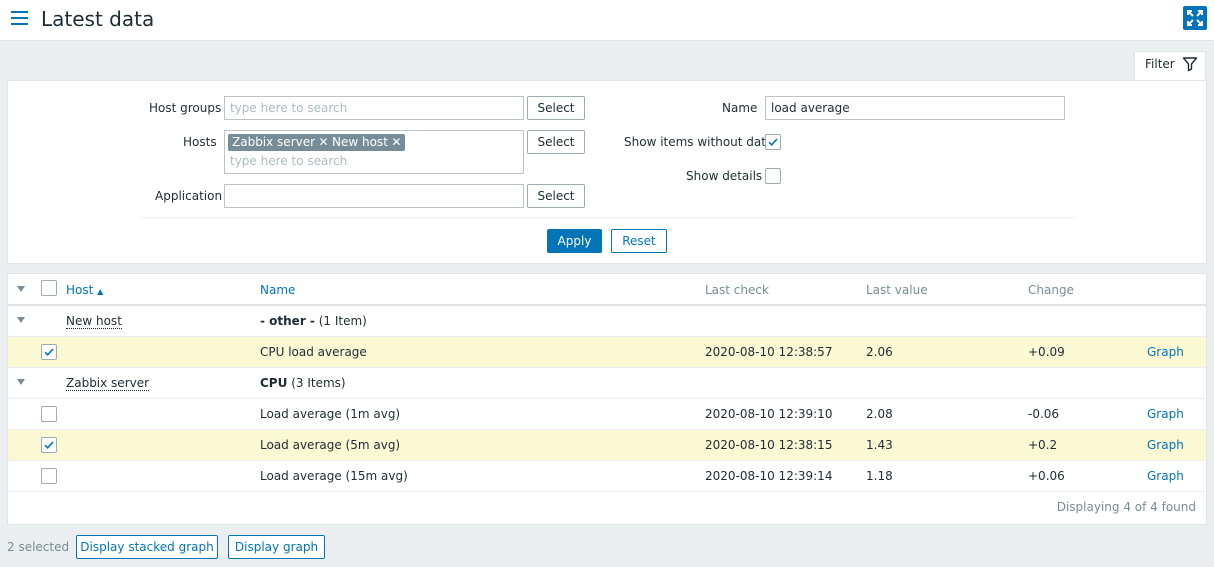 The image size is (1214, 567). Describe the element at coordinates (1051, 290) in the screenshot. I see `column-change: Change` at that location.